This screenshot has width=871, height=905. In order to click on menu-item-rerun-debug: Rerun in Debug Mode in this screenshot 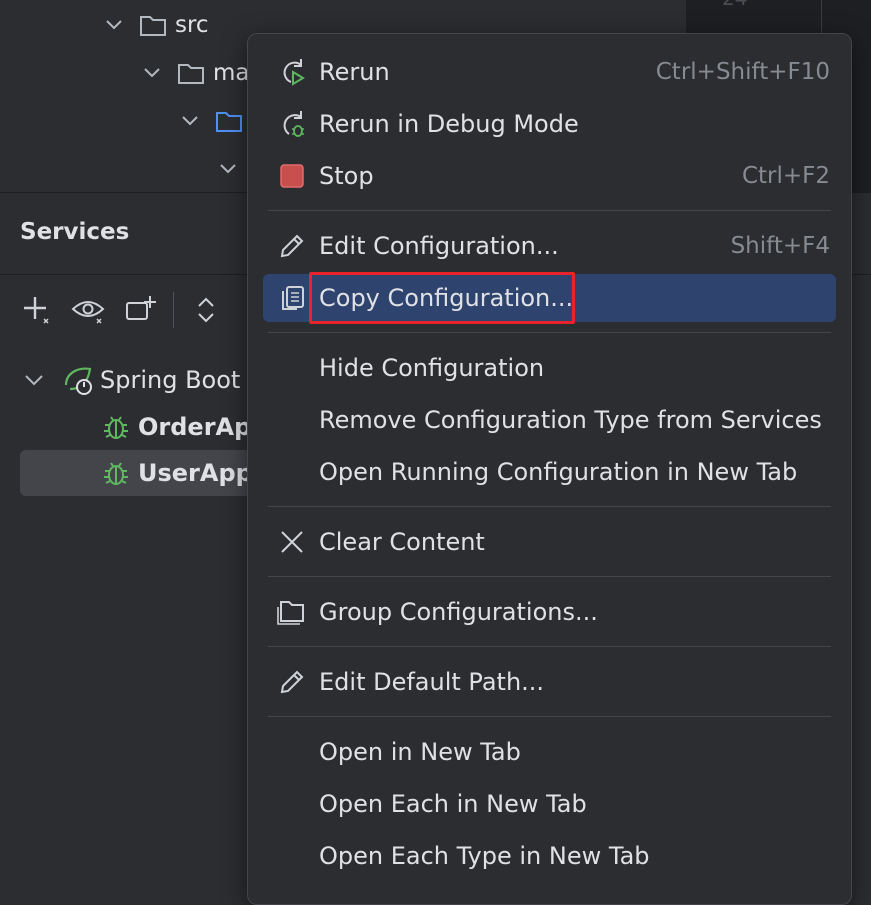, I will do `click(549, 124)`.